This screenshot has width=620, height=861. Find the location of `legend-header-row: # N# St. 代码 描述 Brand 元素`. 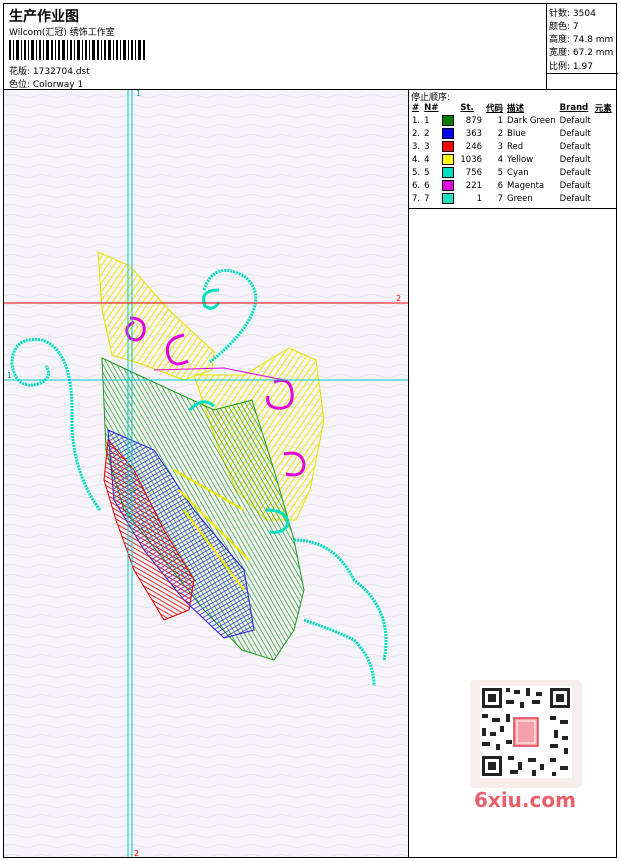

legend-header-row: # N# St. 代码 描述 Brand 元素 is located at coordinates (512, 107).